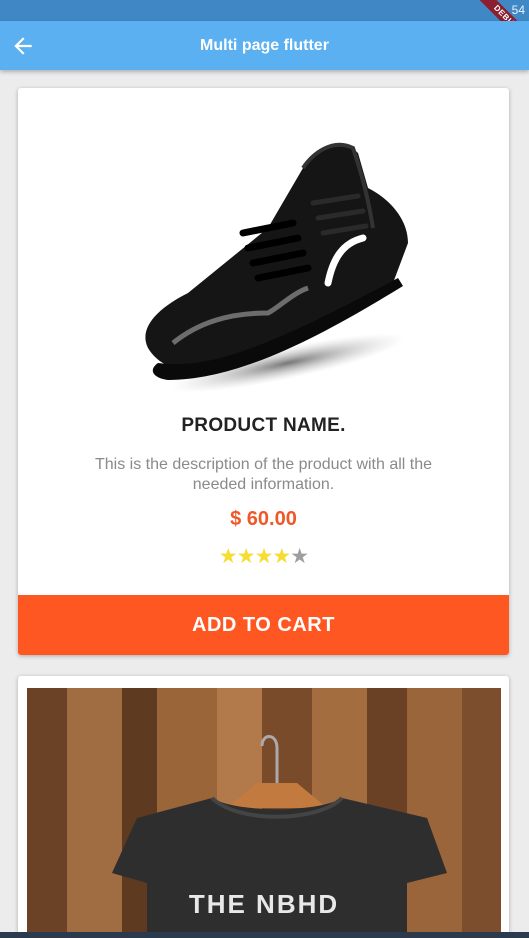  I want to click on tshirt-print-text: THE NBHD, so click(264, 904).